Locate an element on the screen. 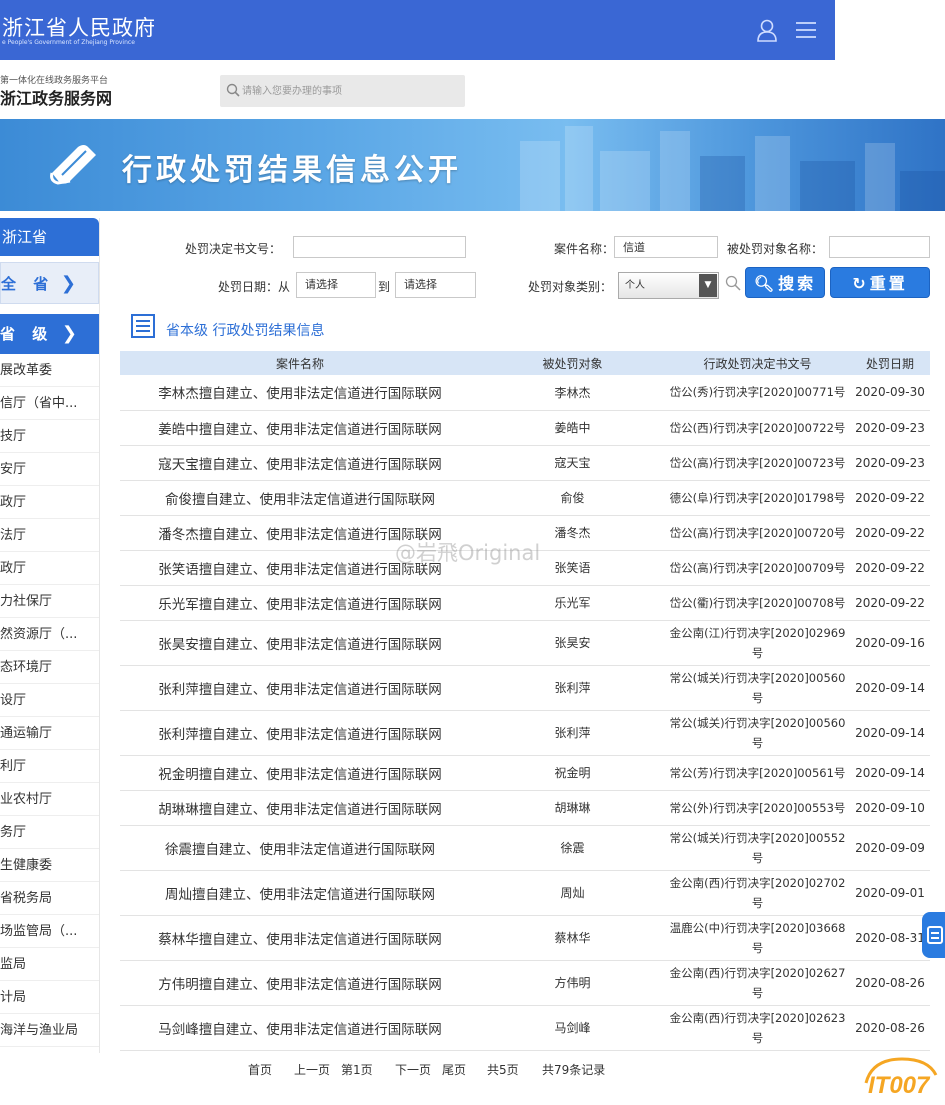 Image resolution: width=945 pixels, height=1105 pixels. decision-no-input is located at coordinates (379, 247).